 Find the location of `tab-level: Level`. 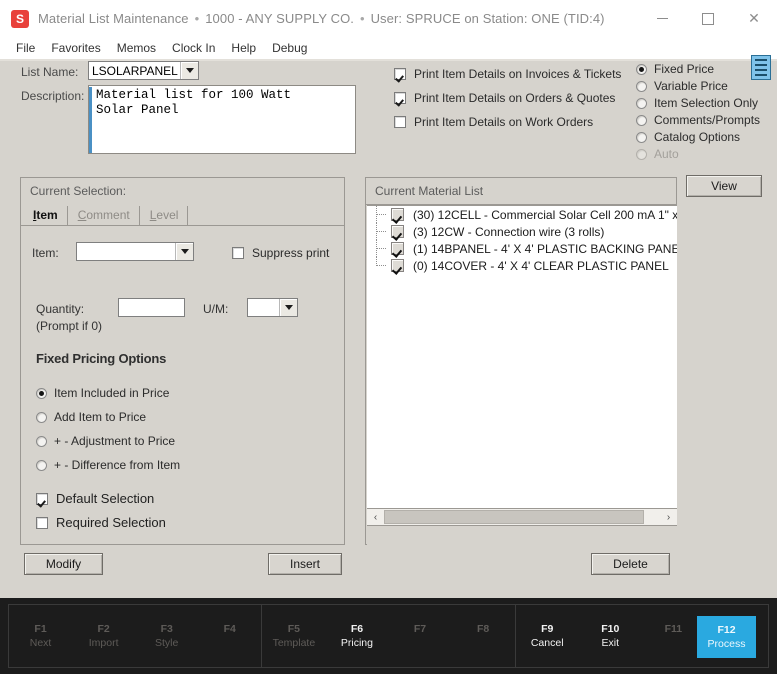

tab-level: Level is located at coordinates (167, 215).